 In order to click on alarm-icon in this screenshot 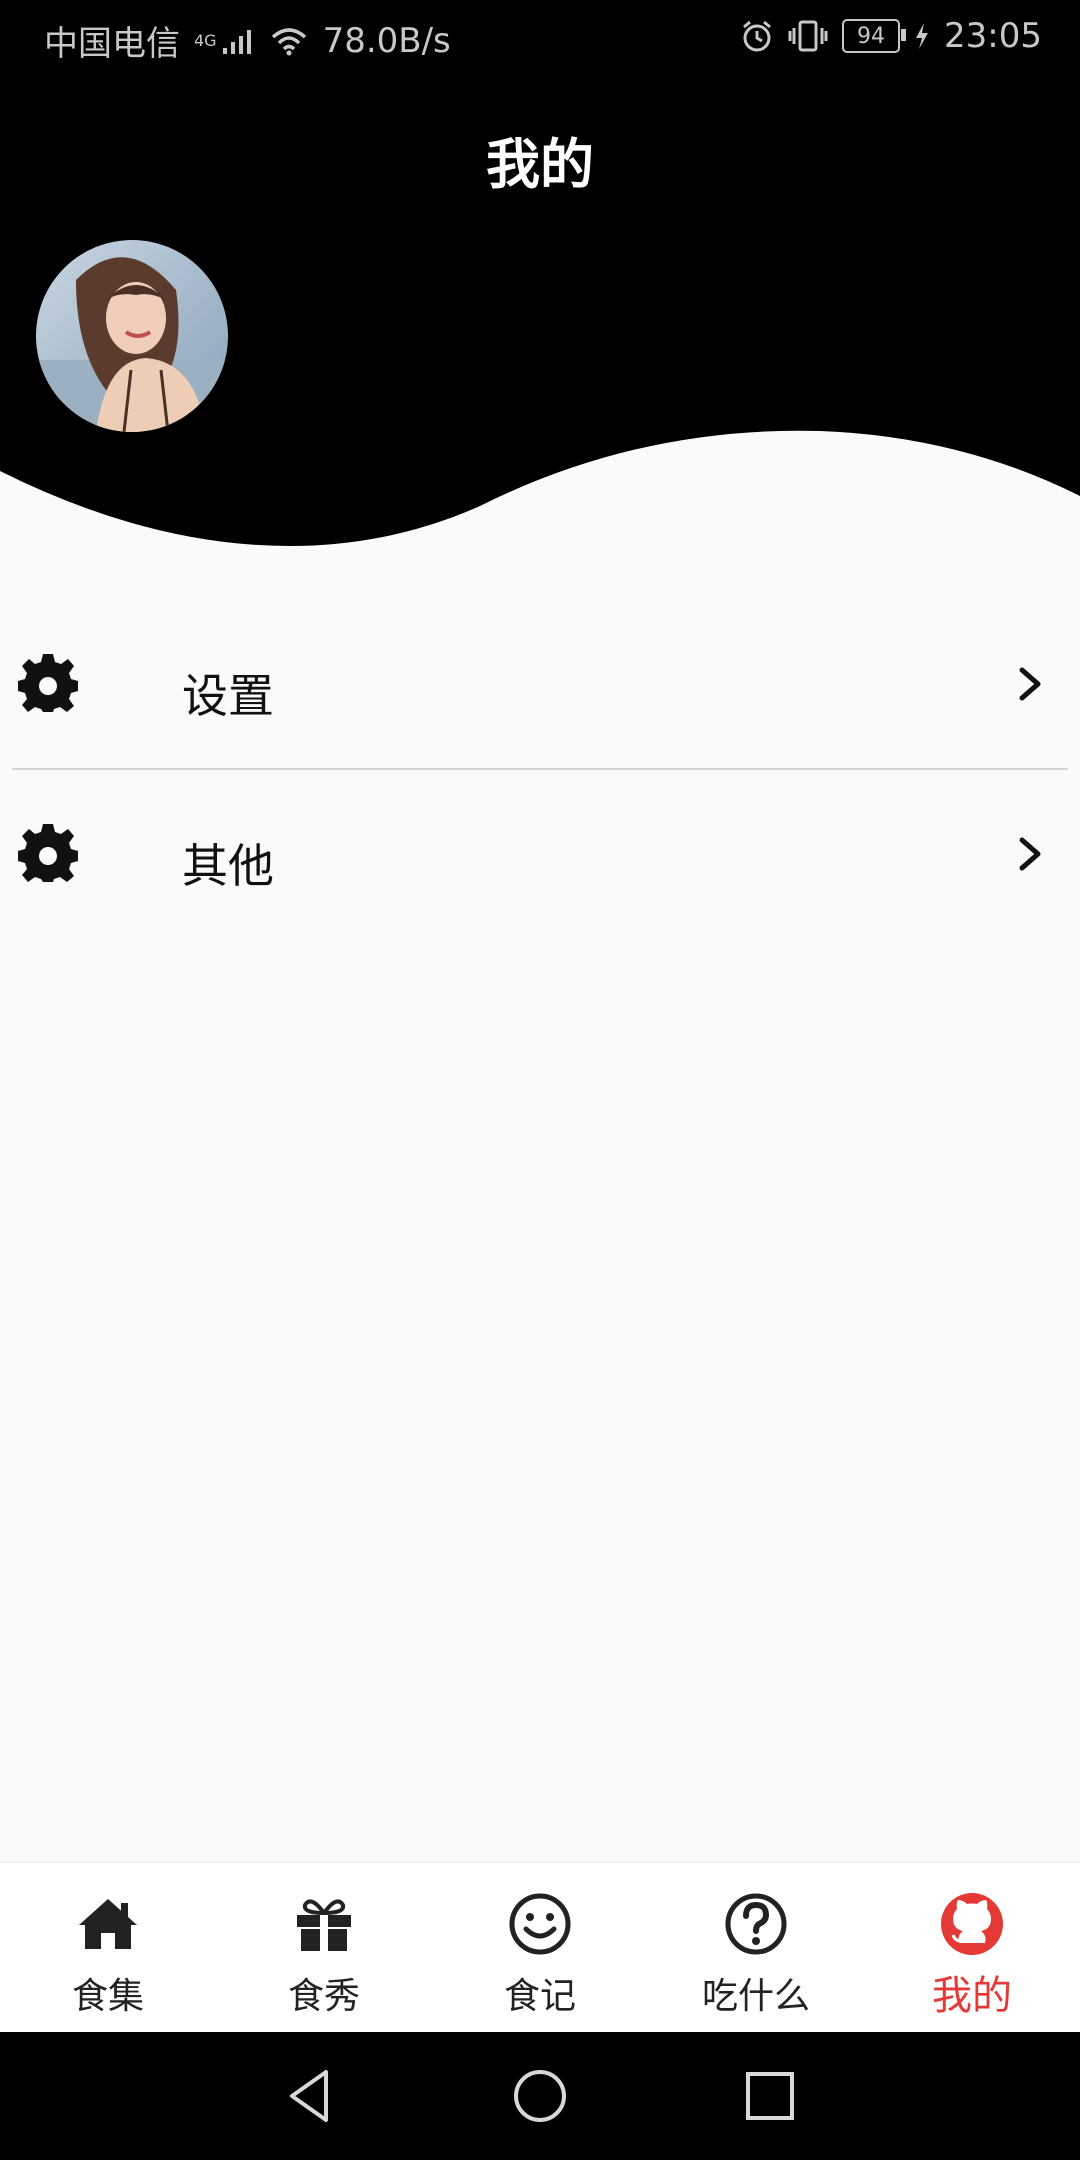, I will do `click(757, 36)`.